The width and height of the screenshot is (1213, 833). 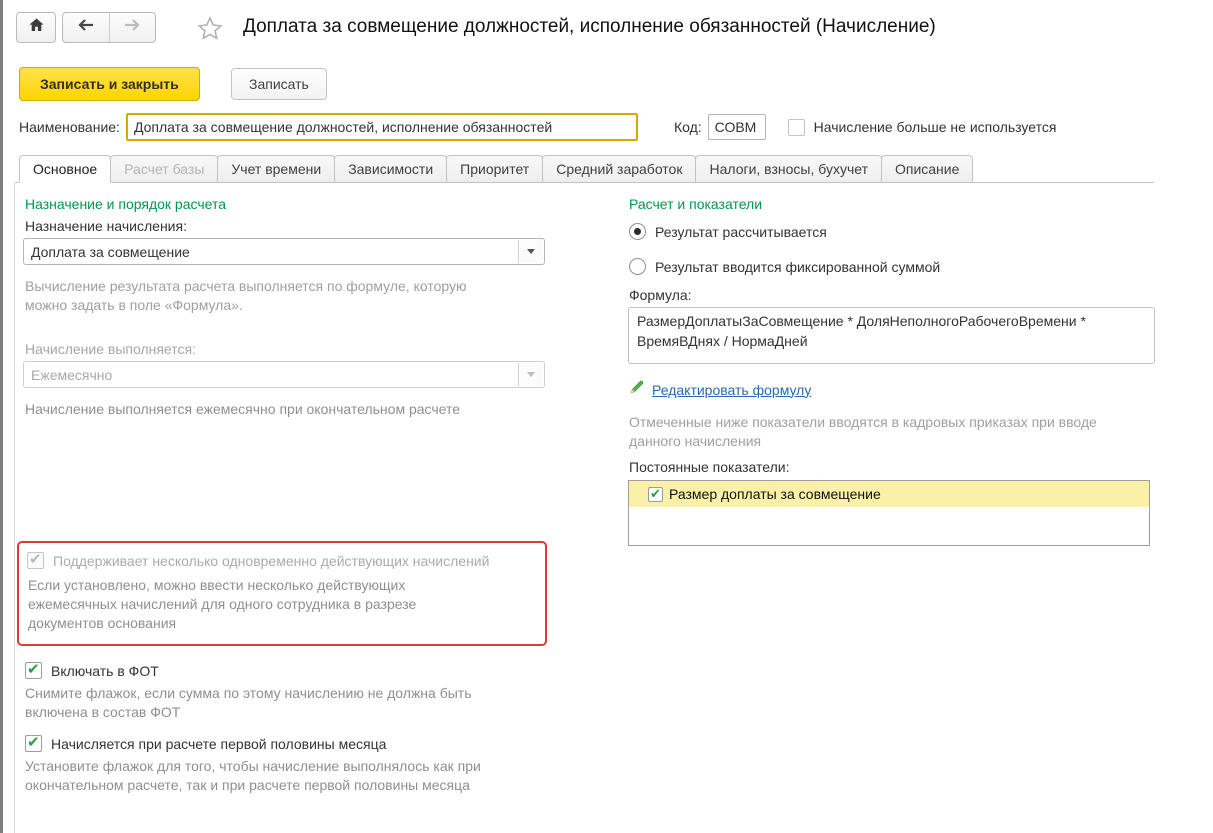 What do you see at coordinates (709, 467) in the screenshot?
I see `indicators-label: Постоянные показатели:` at bounding box center [709, 467].